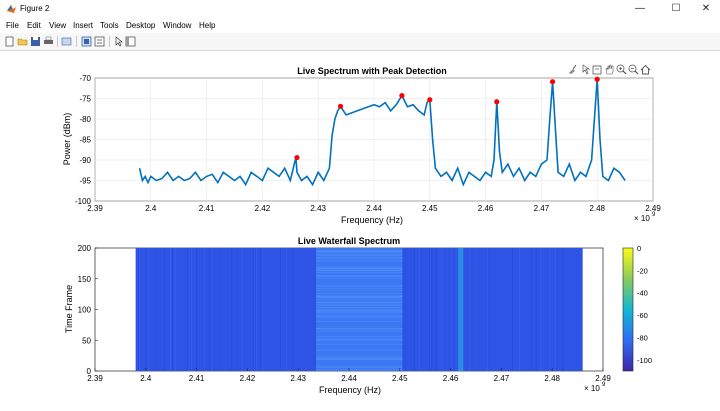 Image resolution: width=720 pixels, height=411 pixels. I want to click on menu-window: Window, so click(177, 25).